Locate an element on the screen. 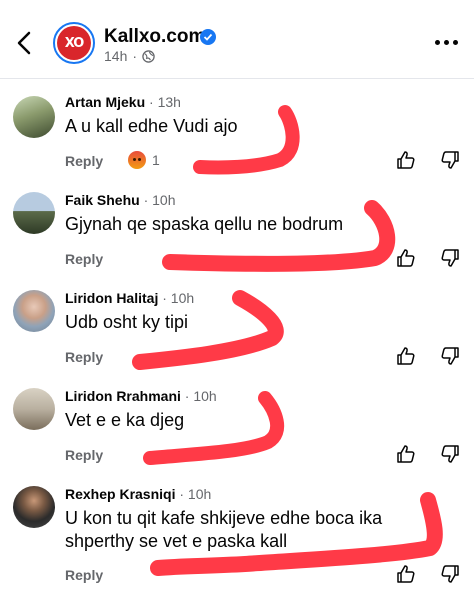 This screenshot has height=597, width=474. comment-text: Gjynah qe spaska qellu ne bodrum is located at coordinates (204, 224).